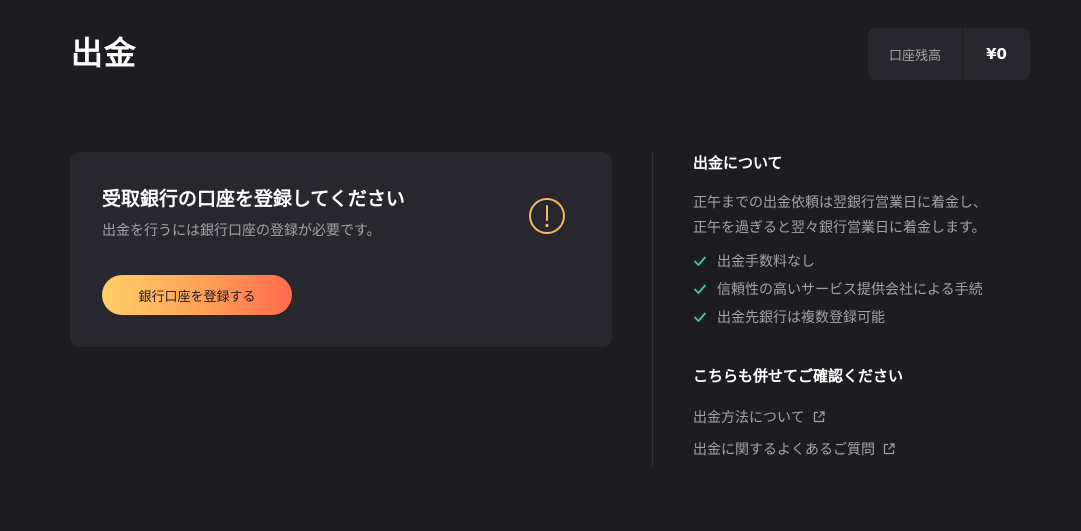 The image size is (1081, 531). I want to click on vertical-divider, so click(652, 309).